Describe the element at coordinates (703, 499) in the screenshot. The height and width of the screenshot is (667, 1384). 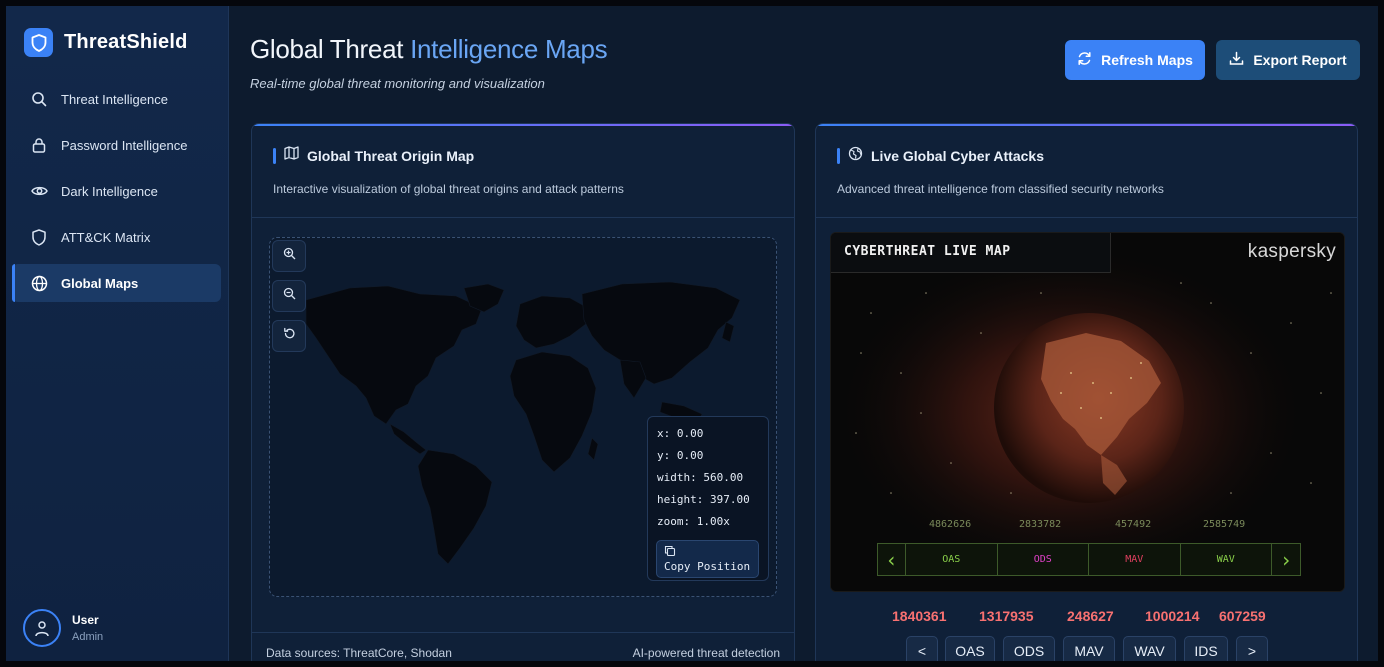
I see `position-height: height: 397.00` at that location.